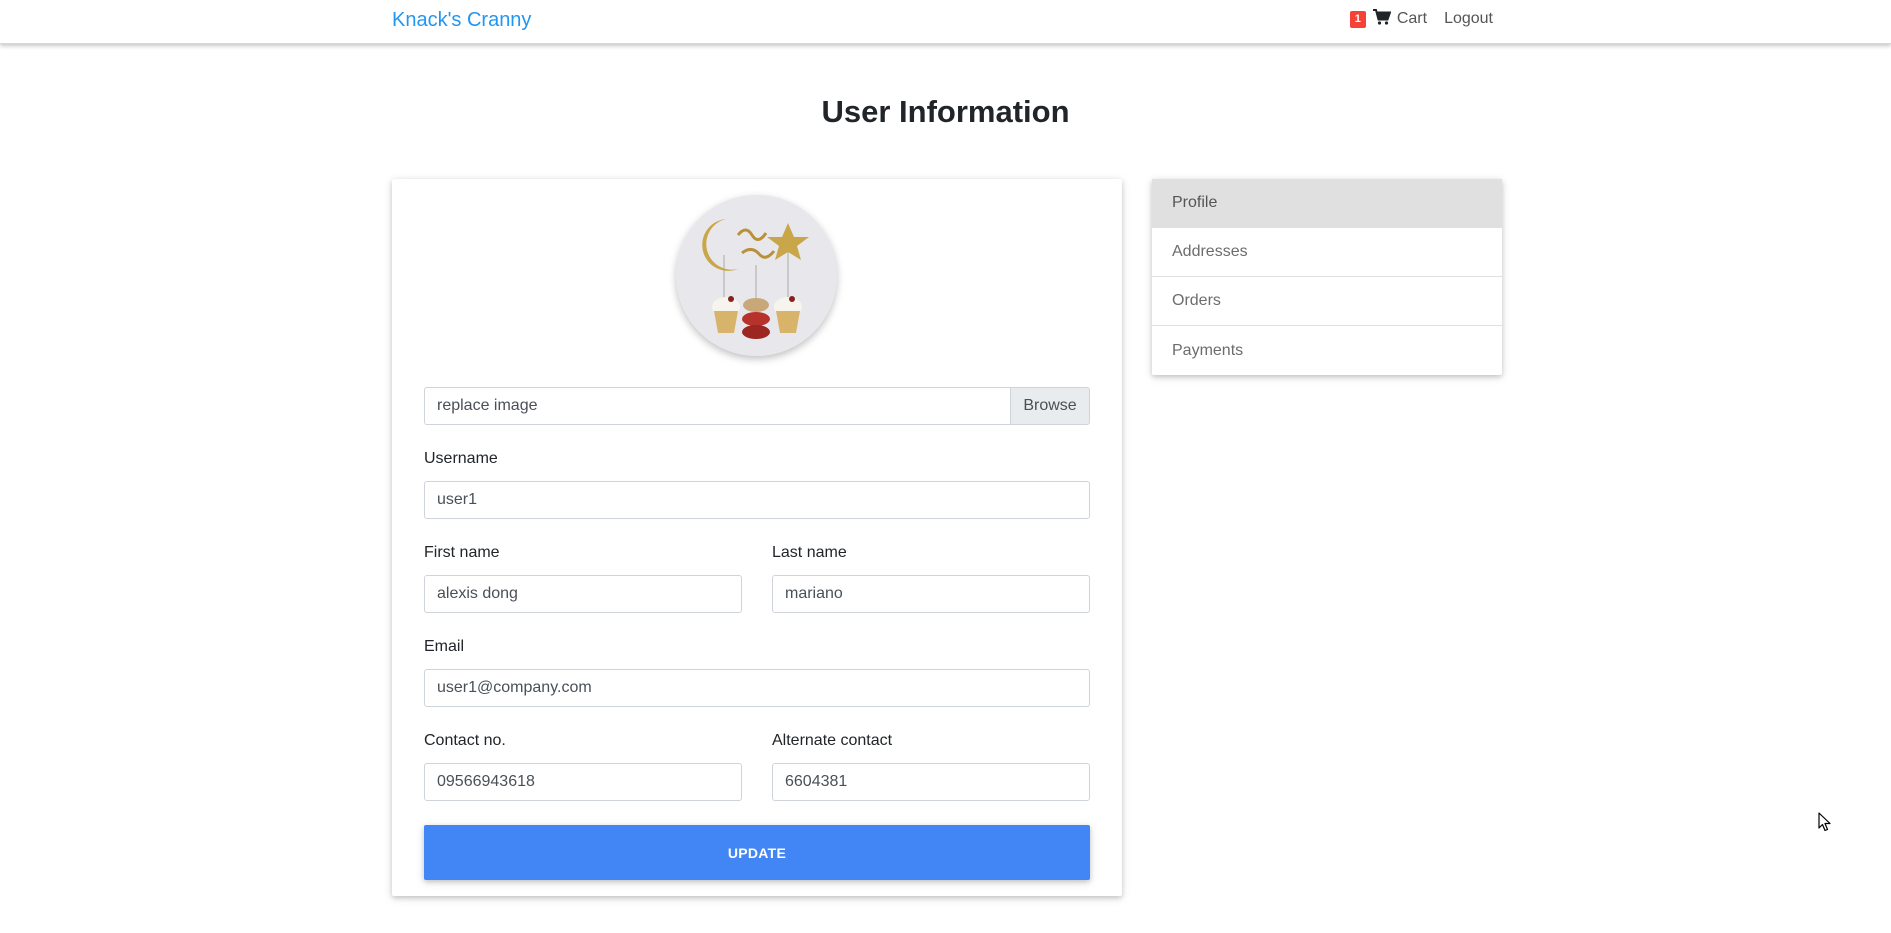 The width and height of the screenshot is (1891, 933). Describe the element at coordinates (945, 111) in the screenshot. I see `page-title: User Information` at that location.